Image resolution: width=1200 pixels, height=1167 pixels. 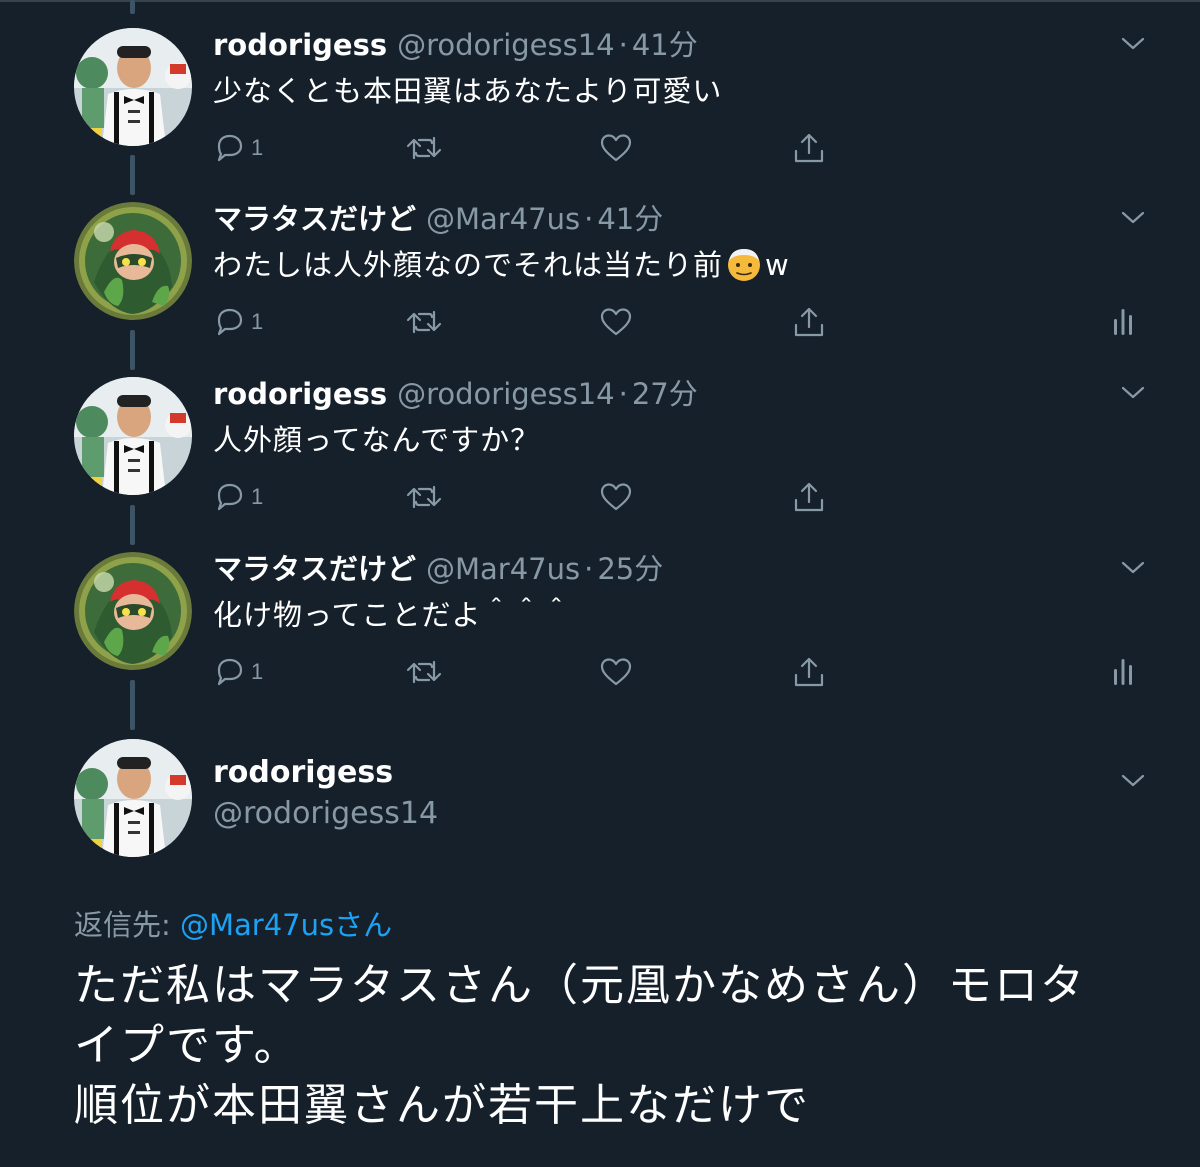 What do you see at coordinates (392, 615) in the screenshot?
I see `tweet-text: 化け物ってことだよ＾＾＾` at bounding box center [392, 615].